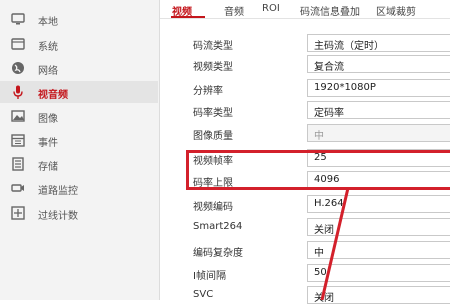 This screenshot has width=450, height=305. I want to click on system-icon, so click(18, 44).